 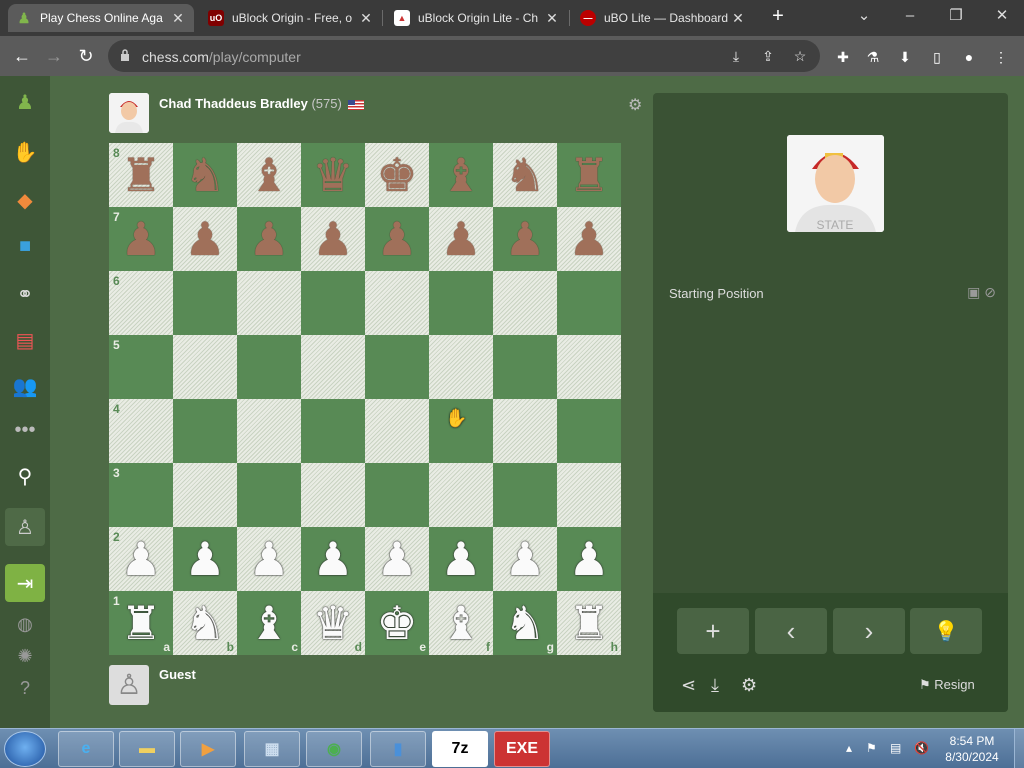 What do you see at coordinates (86, 56) in the screenshot?
I see `reload-icon: ↻` at bounding box center [86, 56].